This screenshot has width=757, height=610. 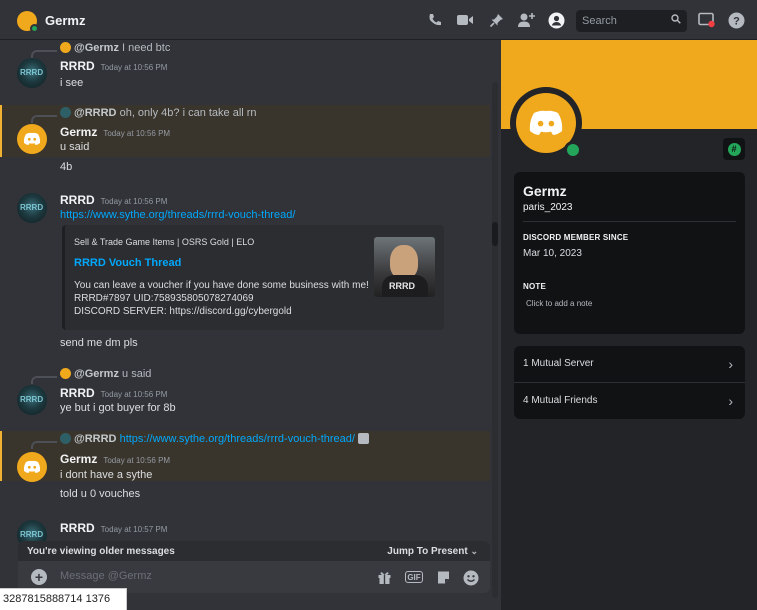 What do you see at coordinates (63, 599) in the screenshot?
I see `id-overlay: 3287815888714 1376` at bounding box center [63, 599].